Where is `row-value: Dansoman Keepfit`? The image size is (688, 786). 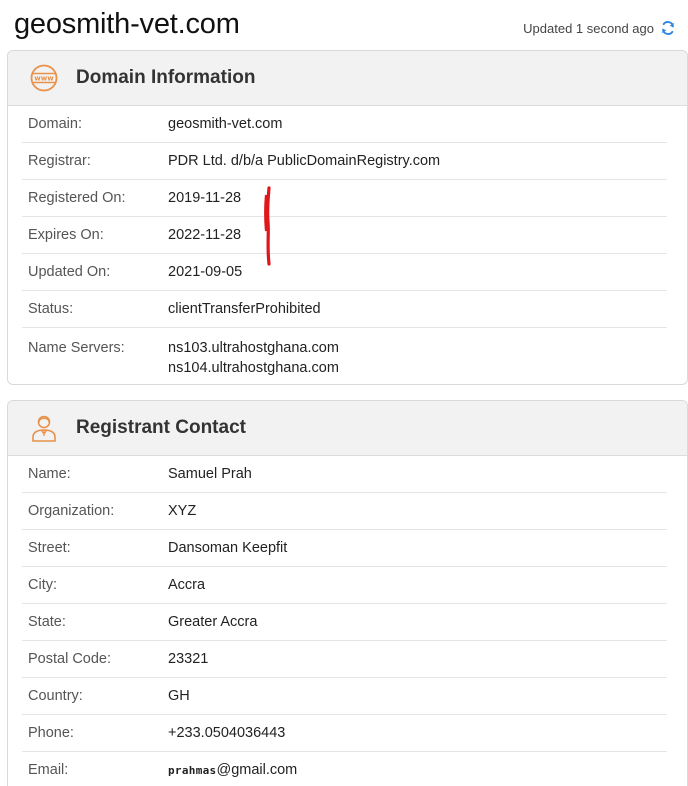
row-value: Dansoman Keepfit is located at coordinates (228, 548).